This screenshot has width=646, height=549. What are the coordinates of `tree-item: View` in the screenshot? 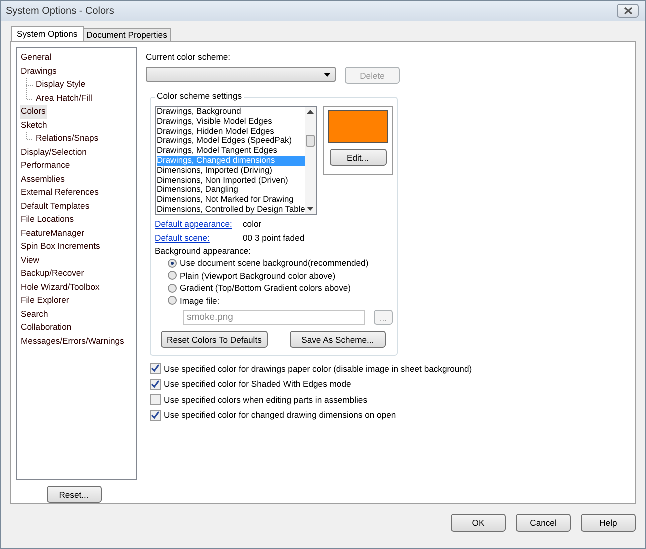 It's located at (30, 260).